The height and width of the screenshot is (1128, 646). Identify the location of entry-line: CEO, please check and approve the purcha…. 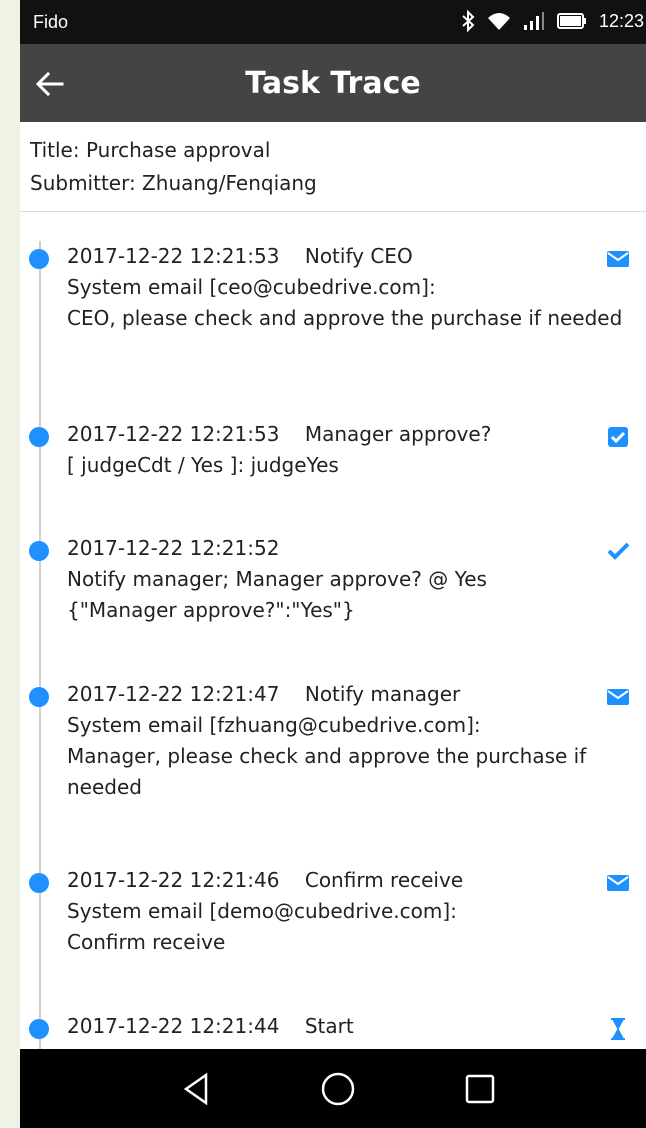
(345, 318).